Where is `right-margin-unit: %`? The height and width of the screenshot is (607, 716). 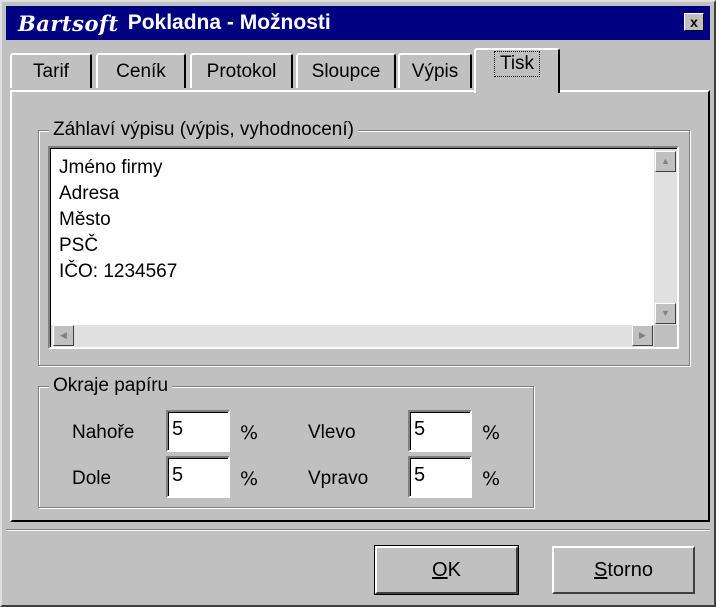 right-margin-unit: % is located at coordinates (491, 479).